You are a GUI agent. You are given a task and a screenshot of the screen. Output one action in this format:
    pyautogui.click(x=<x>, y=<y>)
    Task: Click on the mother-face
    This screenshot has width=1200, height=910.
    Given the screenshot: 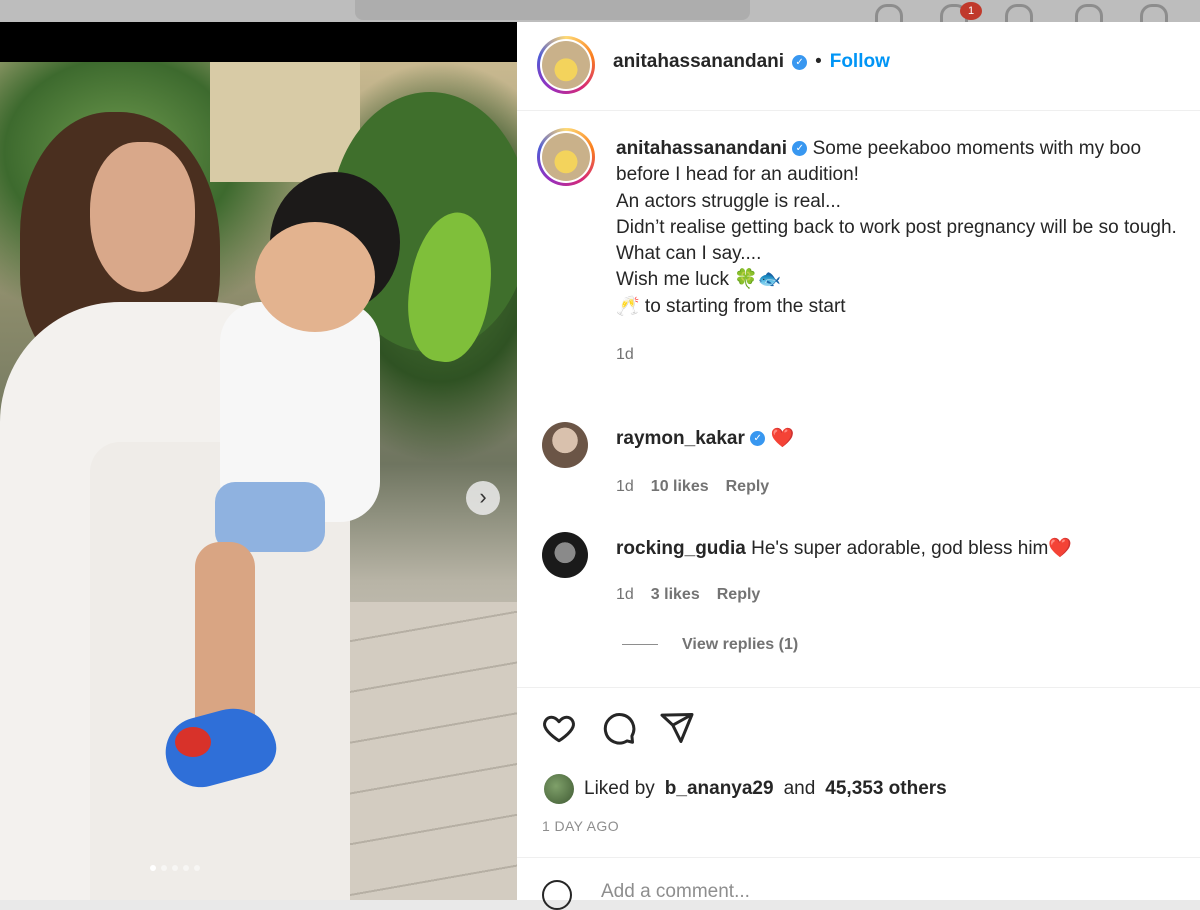 What is the action you would take?
    pyautogui.click(x=142, y=217)
    